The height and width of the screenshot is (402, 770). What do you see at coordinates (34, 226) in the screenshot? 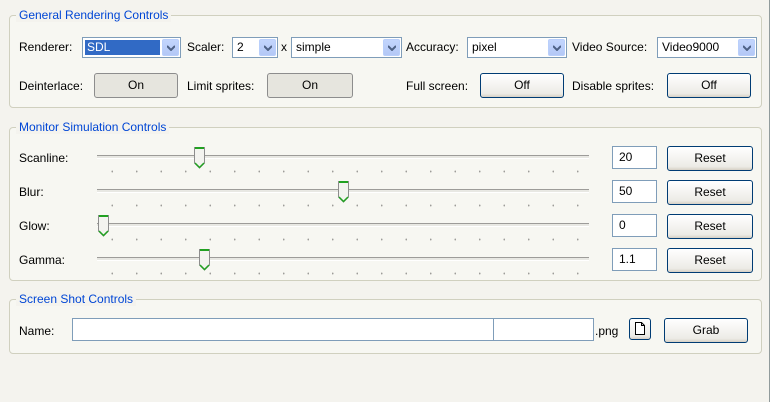
I see `glow-label: Glow:` at bounding box center [34, 226].